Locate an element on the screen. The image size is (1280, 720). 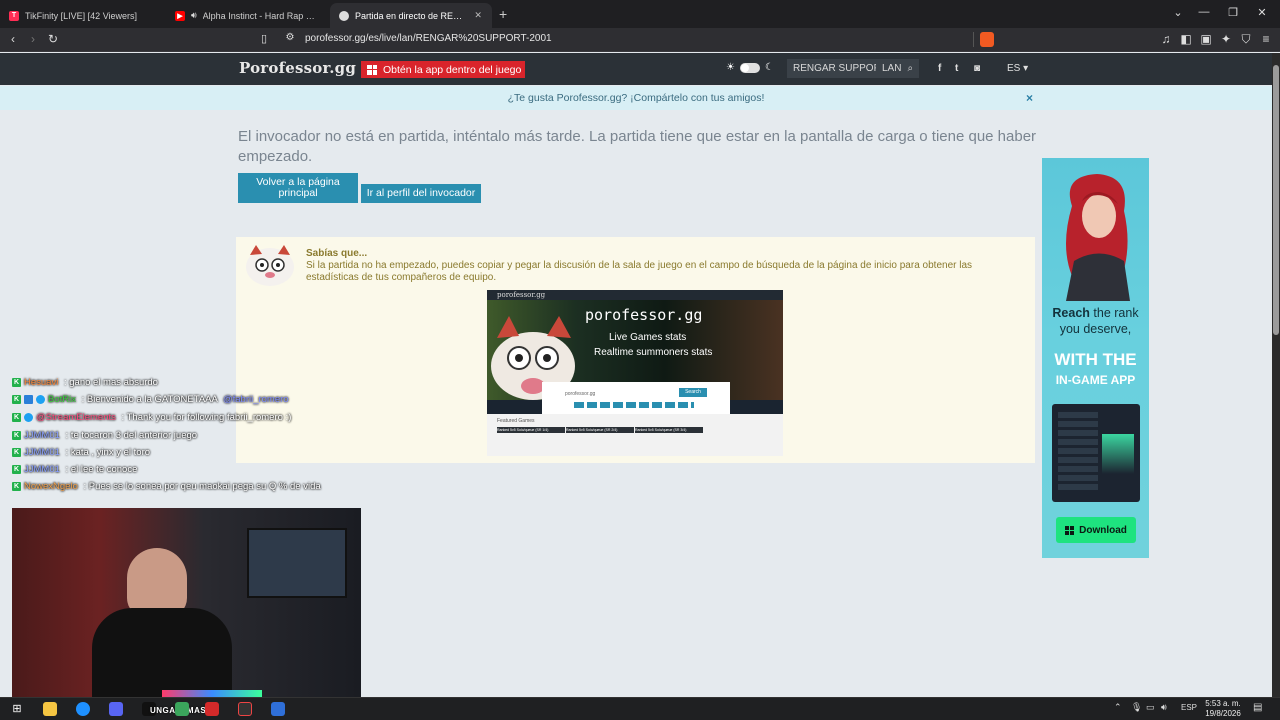
media-icon: ♫ is located at coordinates (1166, 39).